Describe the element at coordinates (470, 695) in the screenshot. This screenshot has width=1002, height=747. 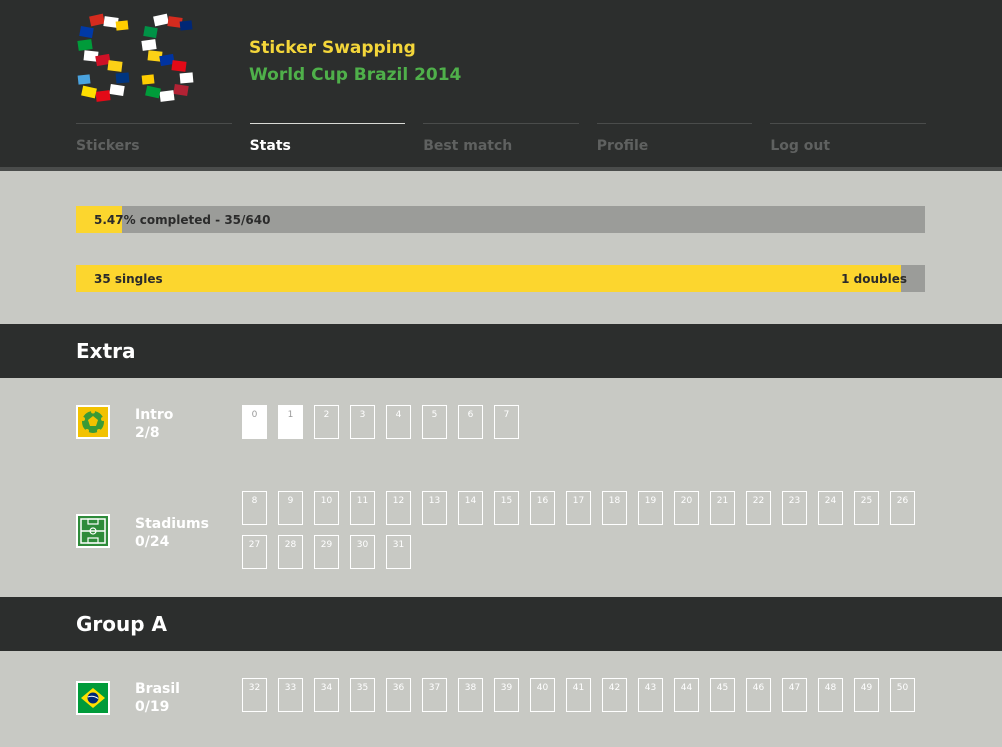
I see `sticker-38: 38` at that location.